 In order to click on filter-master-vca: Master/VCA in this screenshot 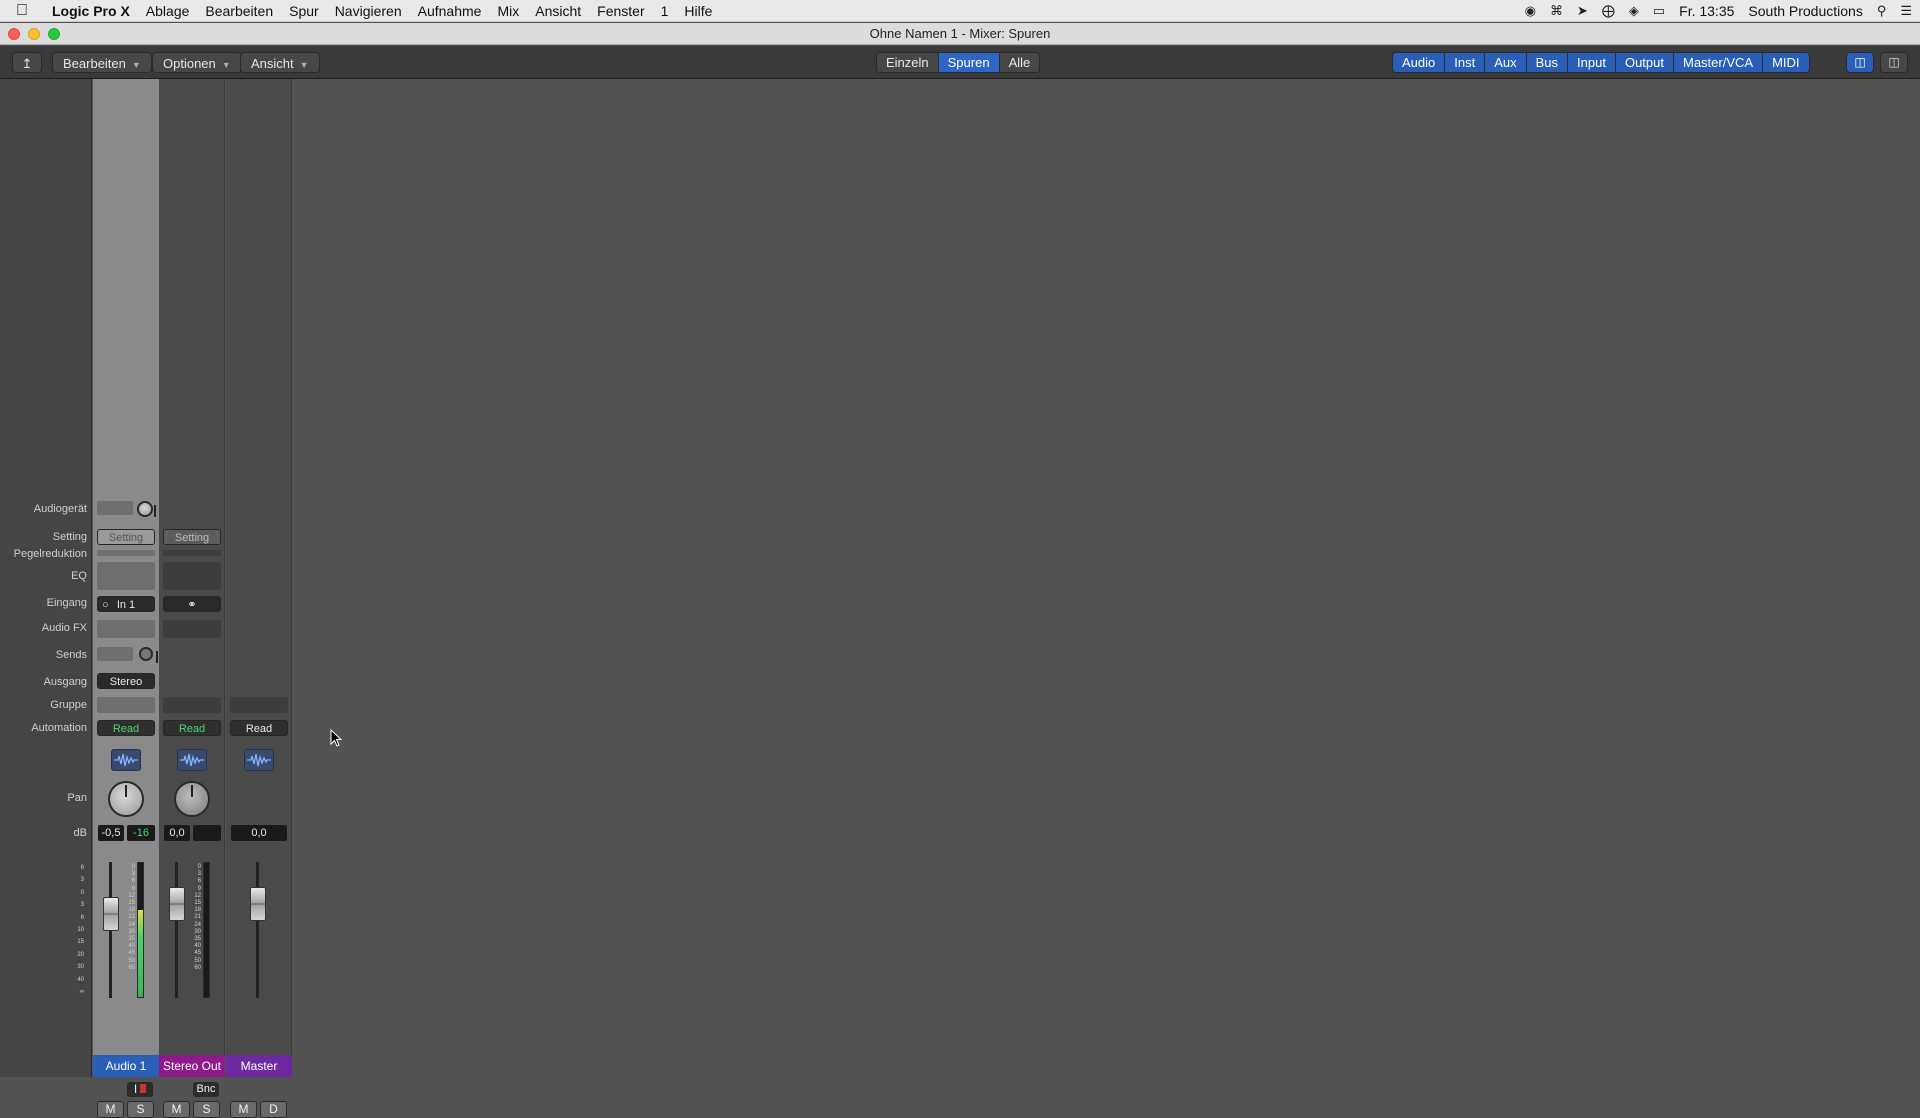, I will do `click(1718, 62)`.